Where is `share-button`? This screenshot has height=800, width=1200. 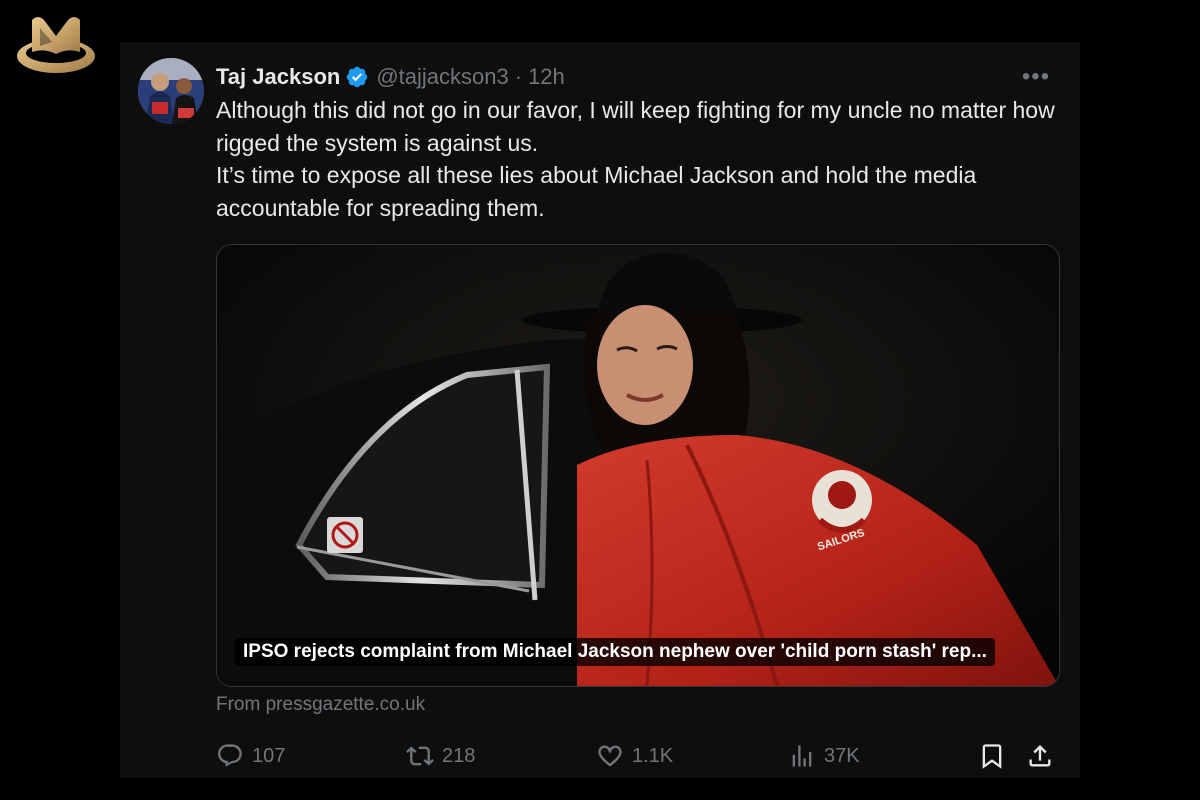 share-button is located at coordinates (1044, 756).